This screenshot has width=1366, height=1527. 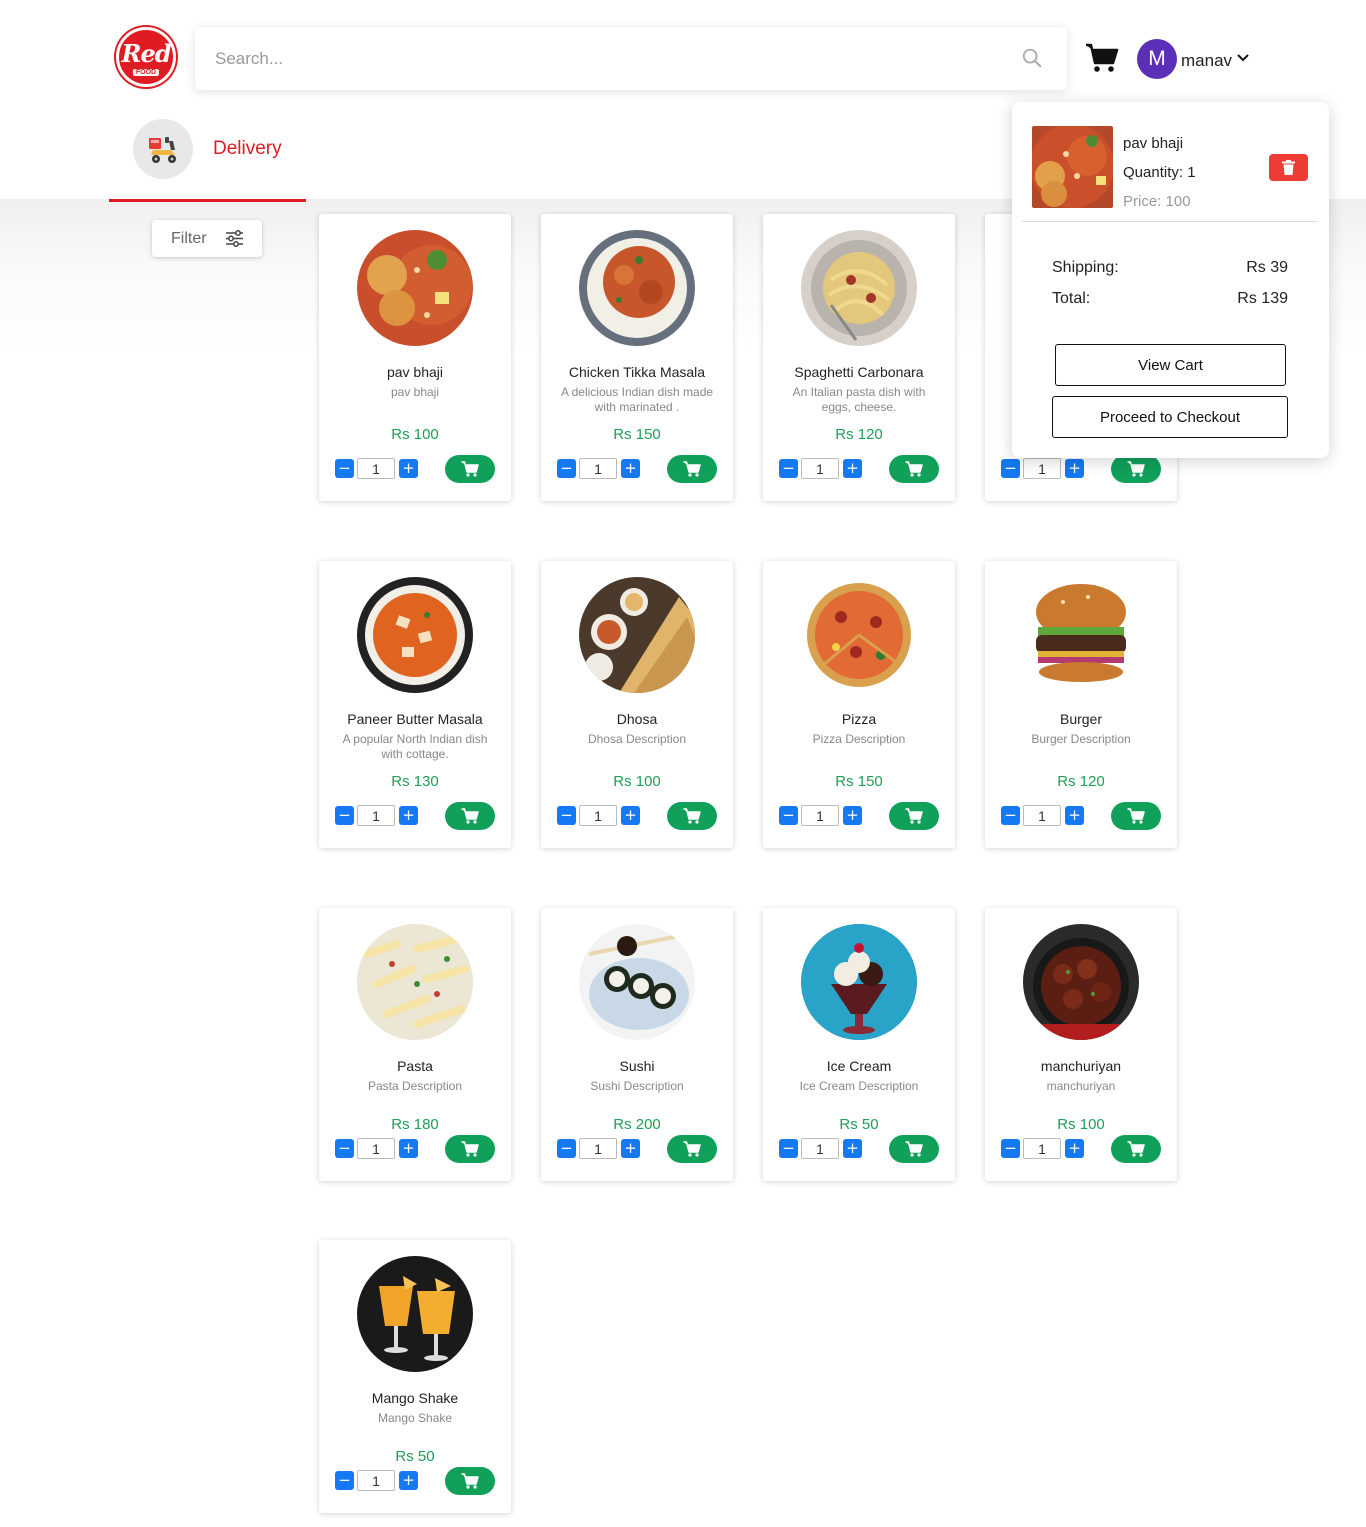 I want to click on search-input, so click(x=605, y=59).